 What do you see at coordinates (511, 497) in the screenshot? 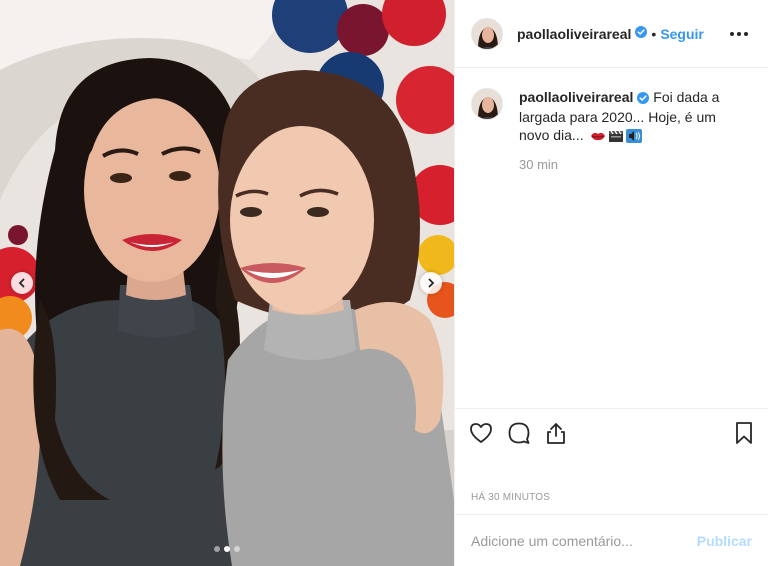
I see `post-timestamp: HÁ 30 MINUTOS` at bounding box center [511, 497].